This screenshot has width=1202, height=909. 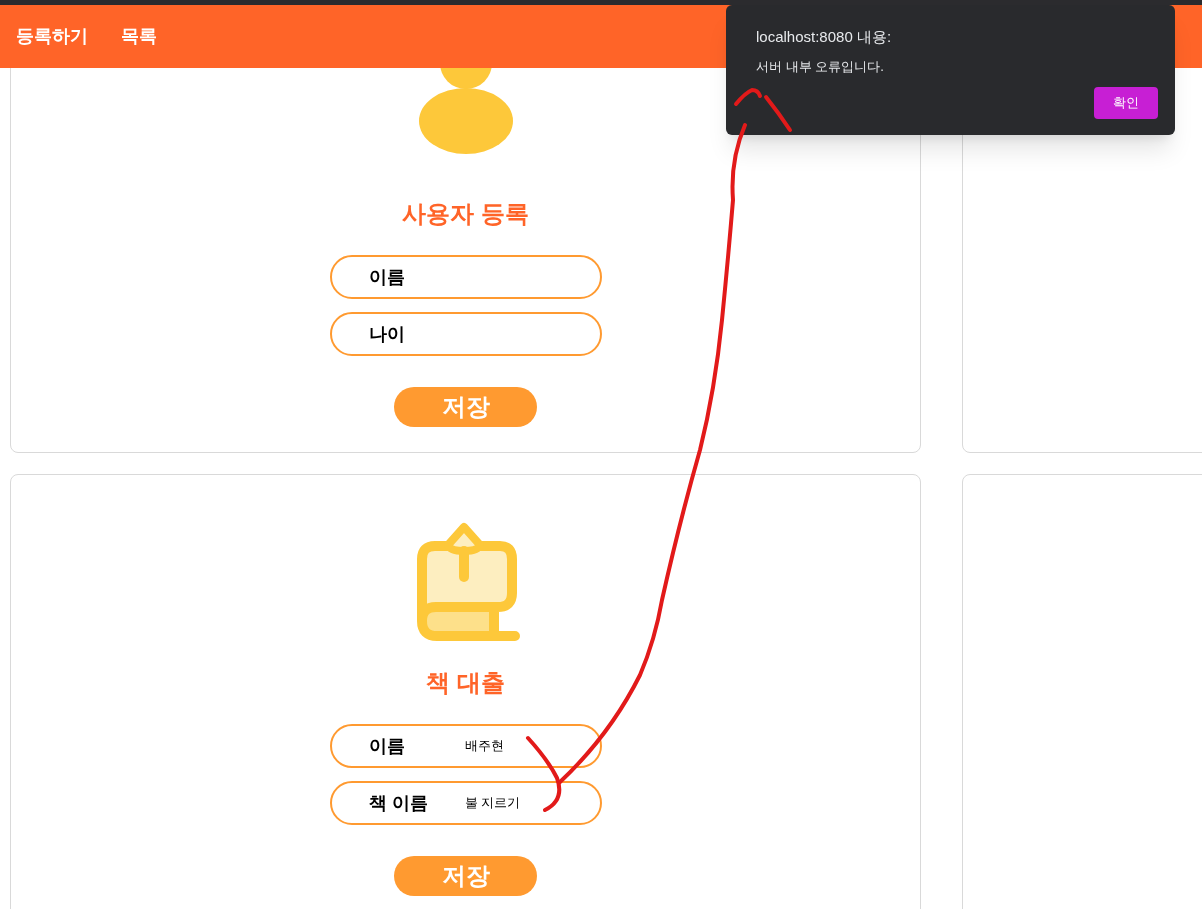 I want to click on ok-button: 확인, so click(x=1126, y=103).